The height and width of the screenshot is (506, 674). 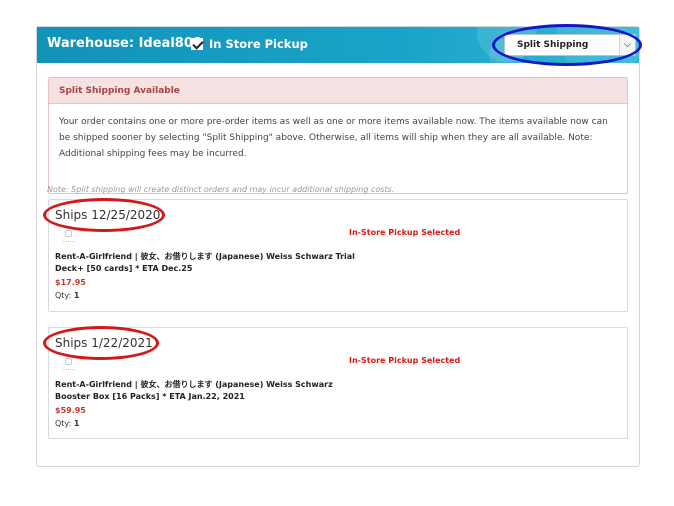 What do you see at coordinates (70, 282) in the screenshot?
I see `item-price: $17.95` at bounding box center [70, 282].